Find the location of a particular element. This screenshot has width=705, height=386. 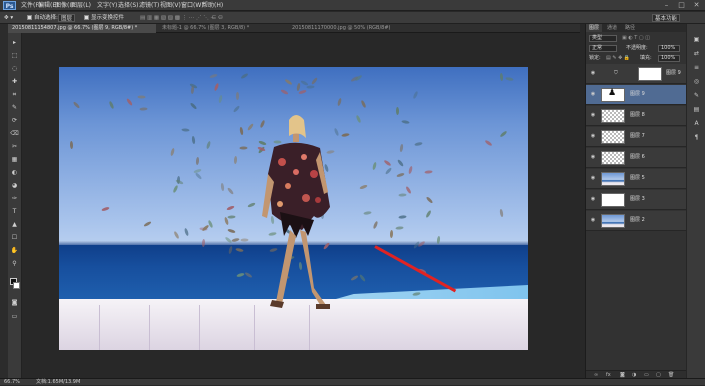

swap-icon: ⇄ is located at coordinates (696, 54).